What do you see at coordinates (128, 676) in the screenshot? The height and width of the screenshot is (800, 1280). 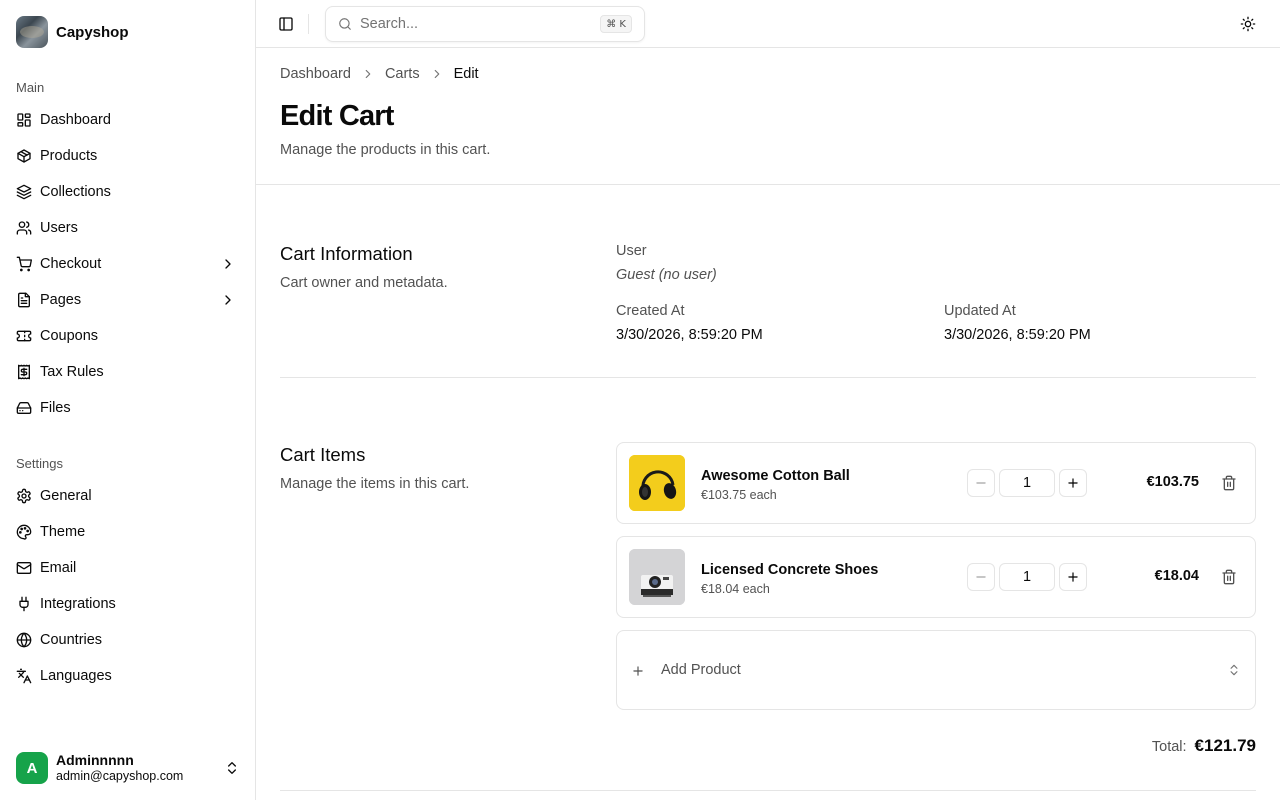 I see `sidebar-item-languages: Languages` at bounding box center [128, 676].